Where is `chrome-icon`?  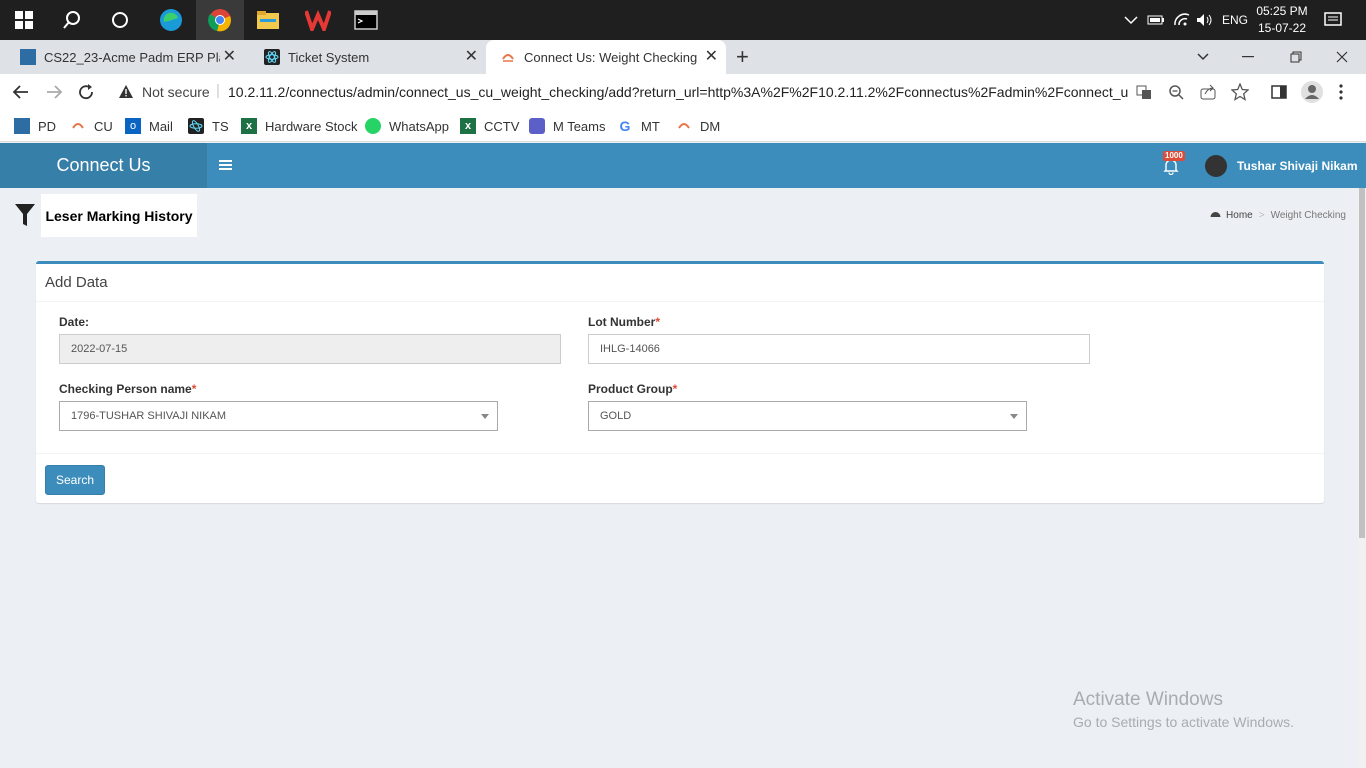 chrome-icon is located at coordinates (220, 20).